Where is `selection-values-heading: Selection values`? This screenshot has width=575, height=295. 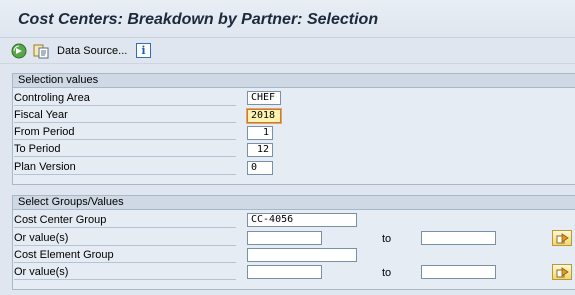
selection-values-heading: Selection values is located at coordinates (294, 81).